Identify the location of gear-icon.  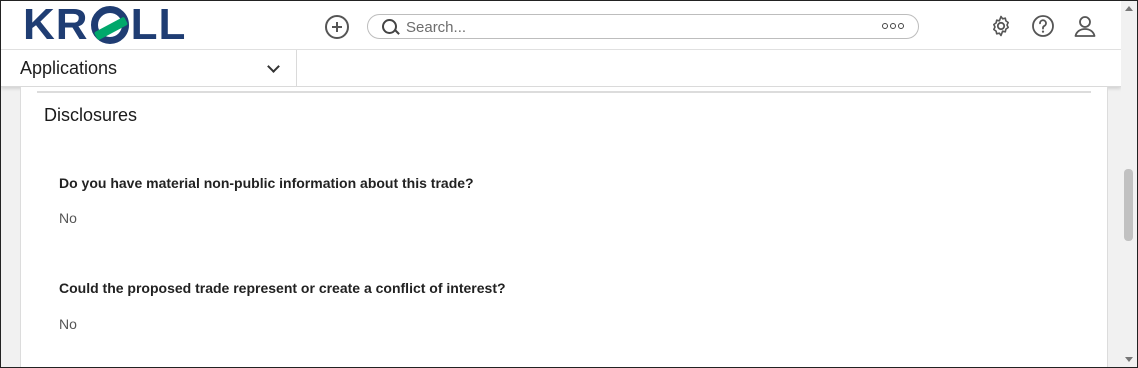
(1001, 26).